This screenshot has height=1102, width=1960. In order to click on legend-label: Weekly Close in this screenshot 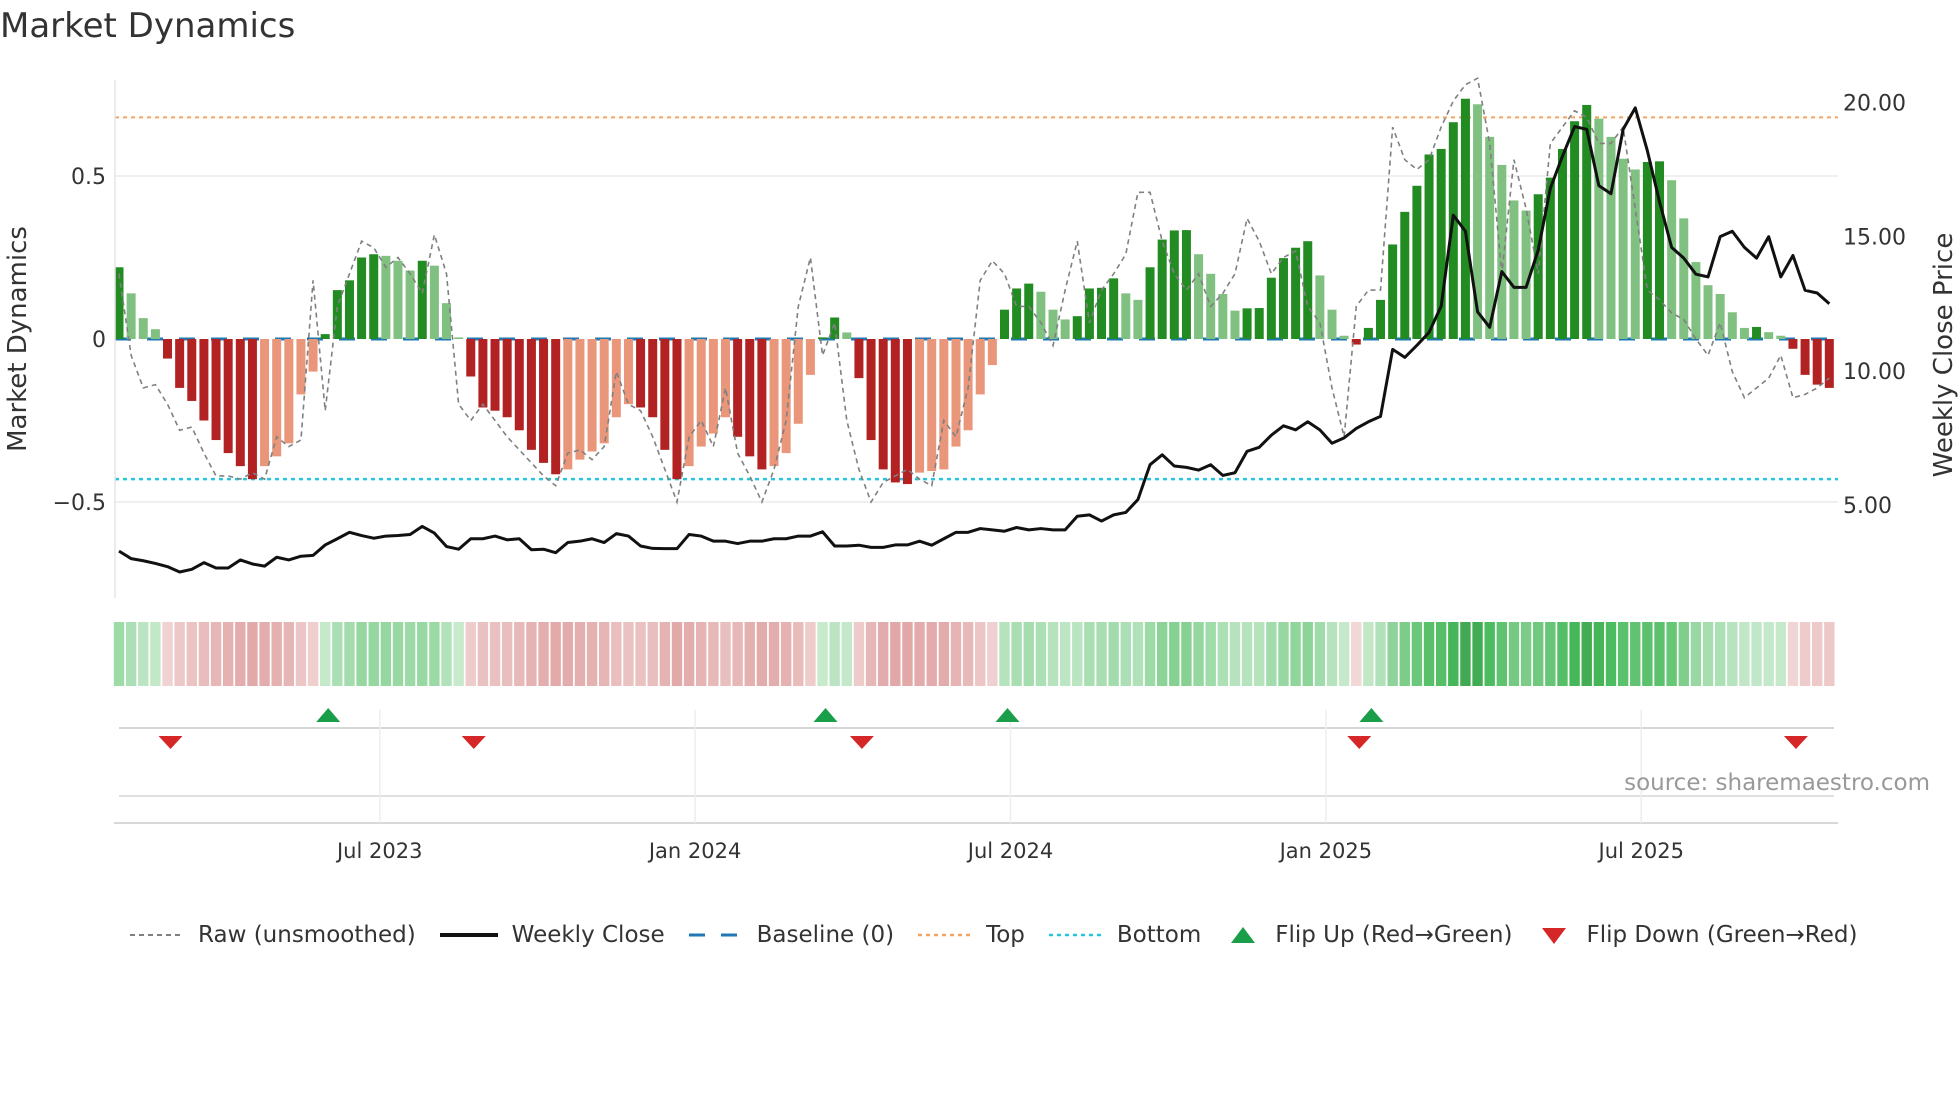, I will do `click(588, 935)`.